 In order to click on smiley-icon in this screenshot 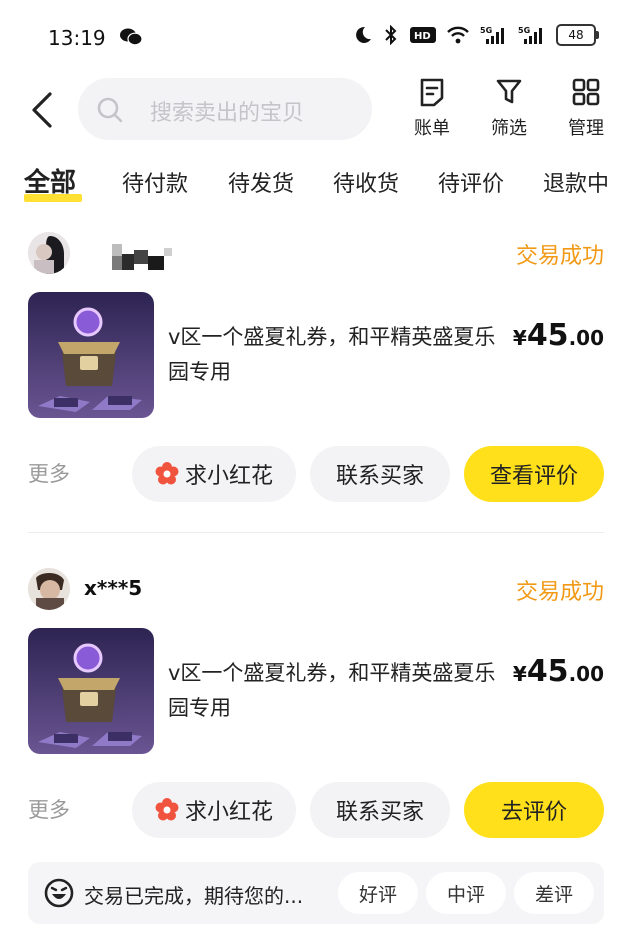, I will do `click(59, 893)`.